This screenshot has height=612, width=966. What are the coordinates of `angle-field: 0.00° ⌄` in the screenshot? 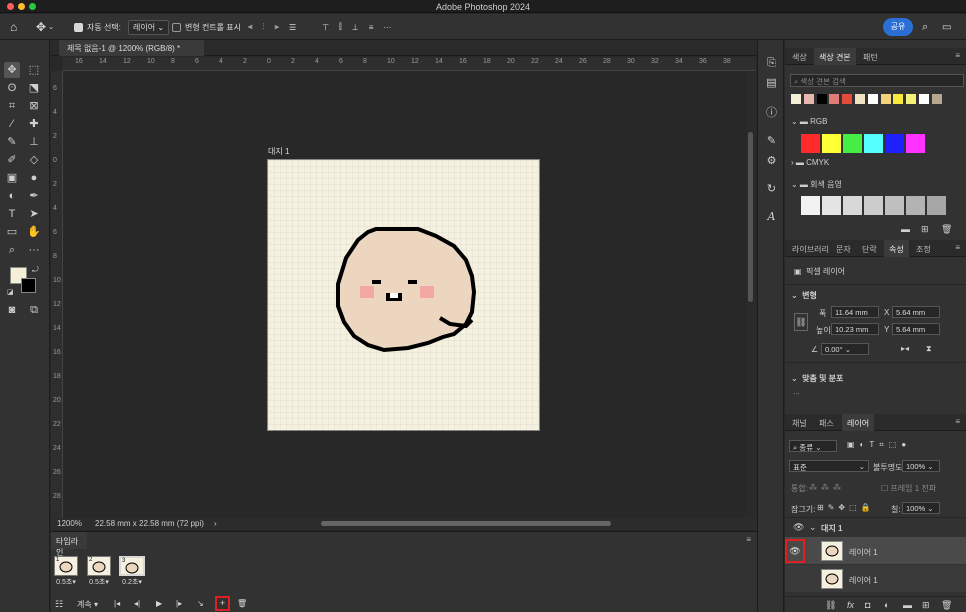 It's located at (845, 349).